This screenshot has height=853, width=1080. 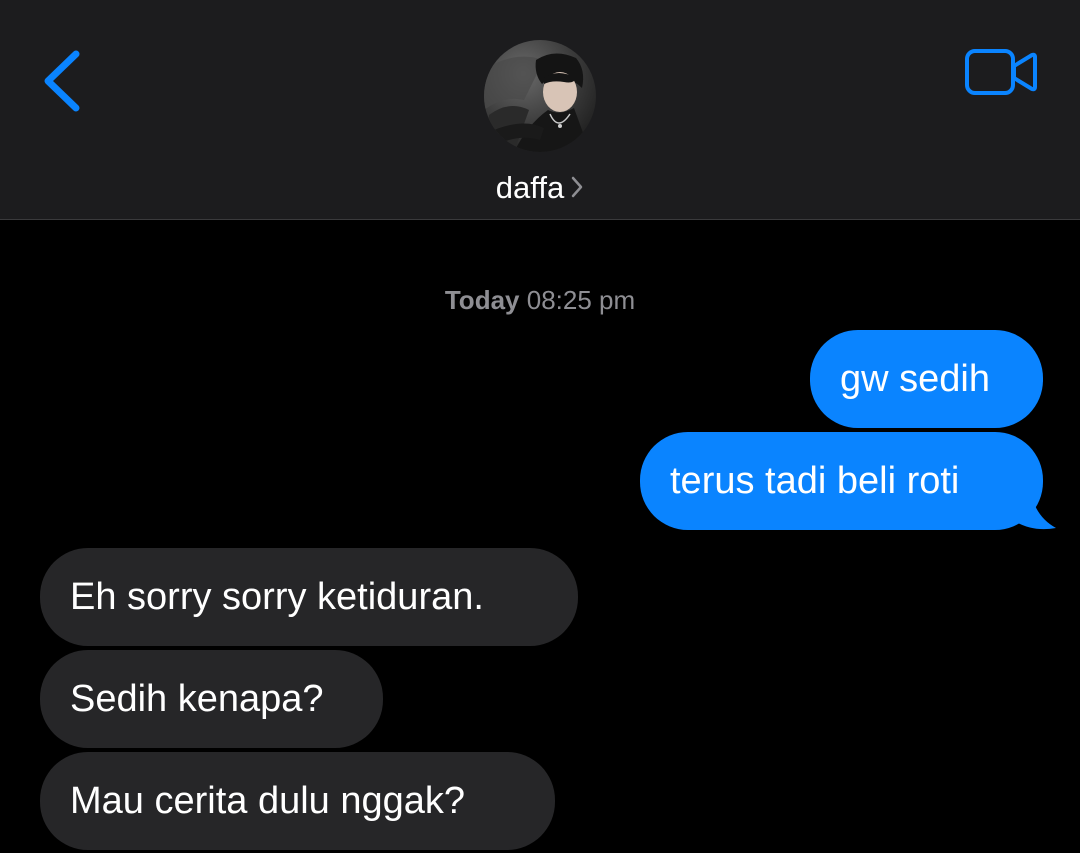 I want to click on bubble-tail, so click(x=1036, y=509).